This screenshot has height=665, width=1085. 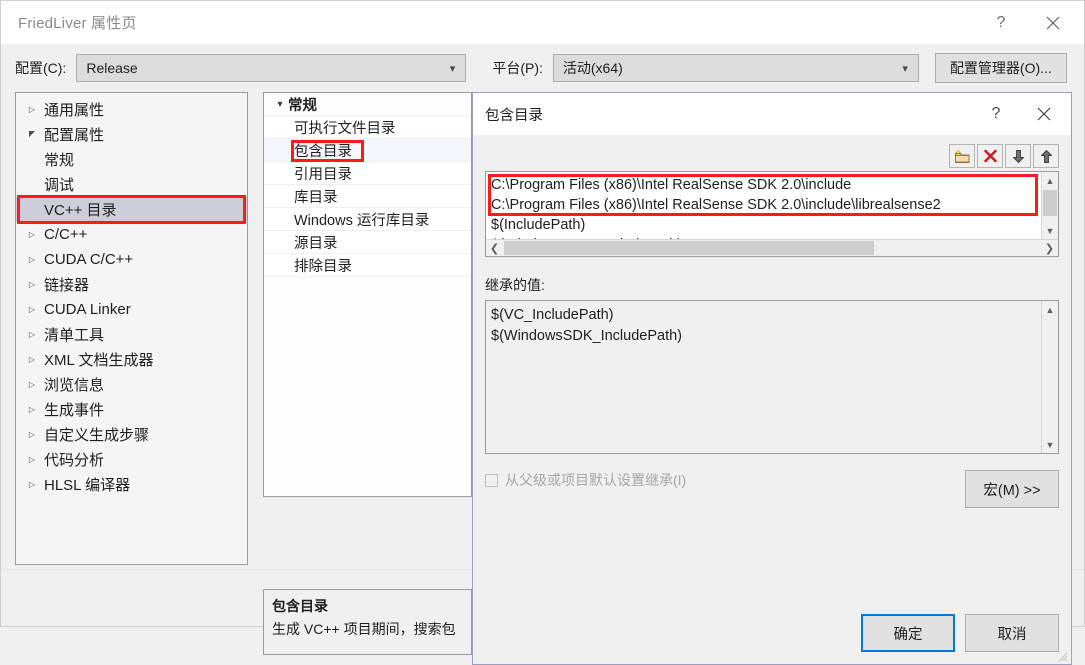 What do you see at coordinates (131, 384) in the screenshot?
I see `tree-item-11: ▷ 浏览信息` at bounding box center [131, 384].